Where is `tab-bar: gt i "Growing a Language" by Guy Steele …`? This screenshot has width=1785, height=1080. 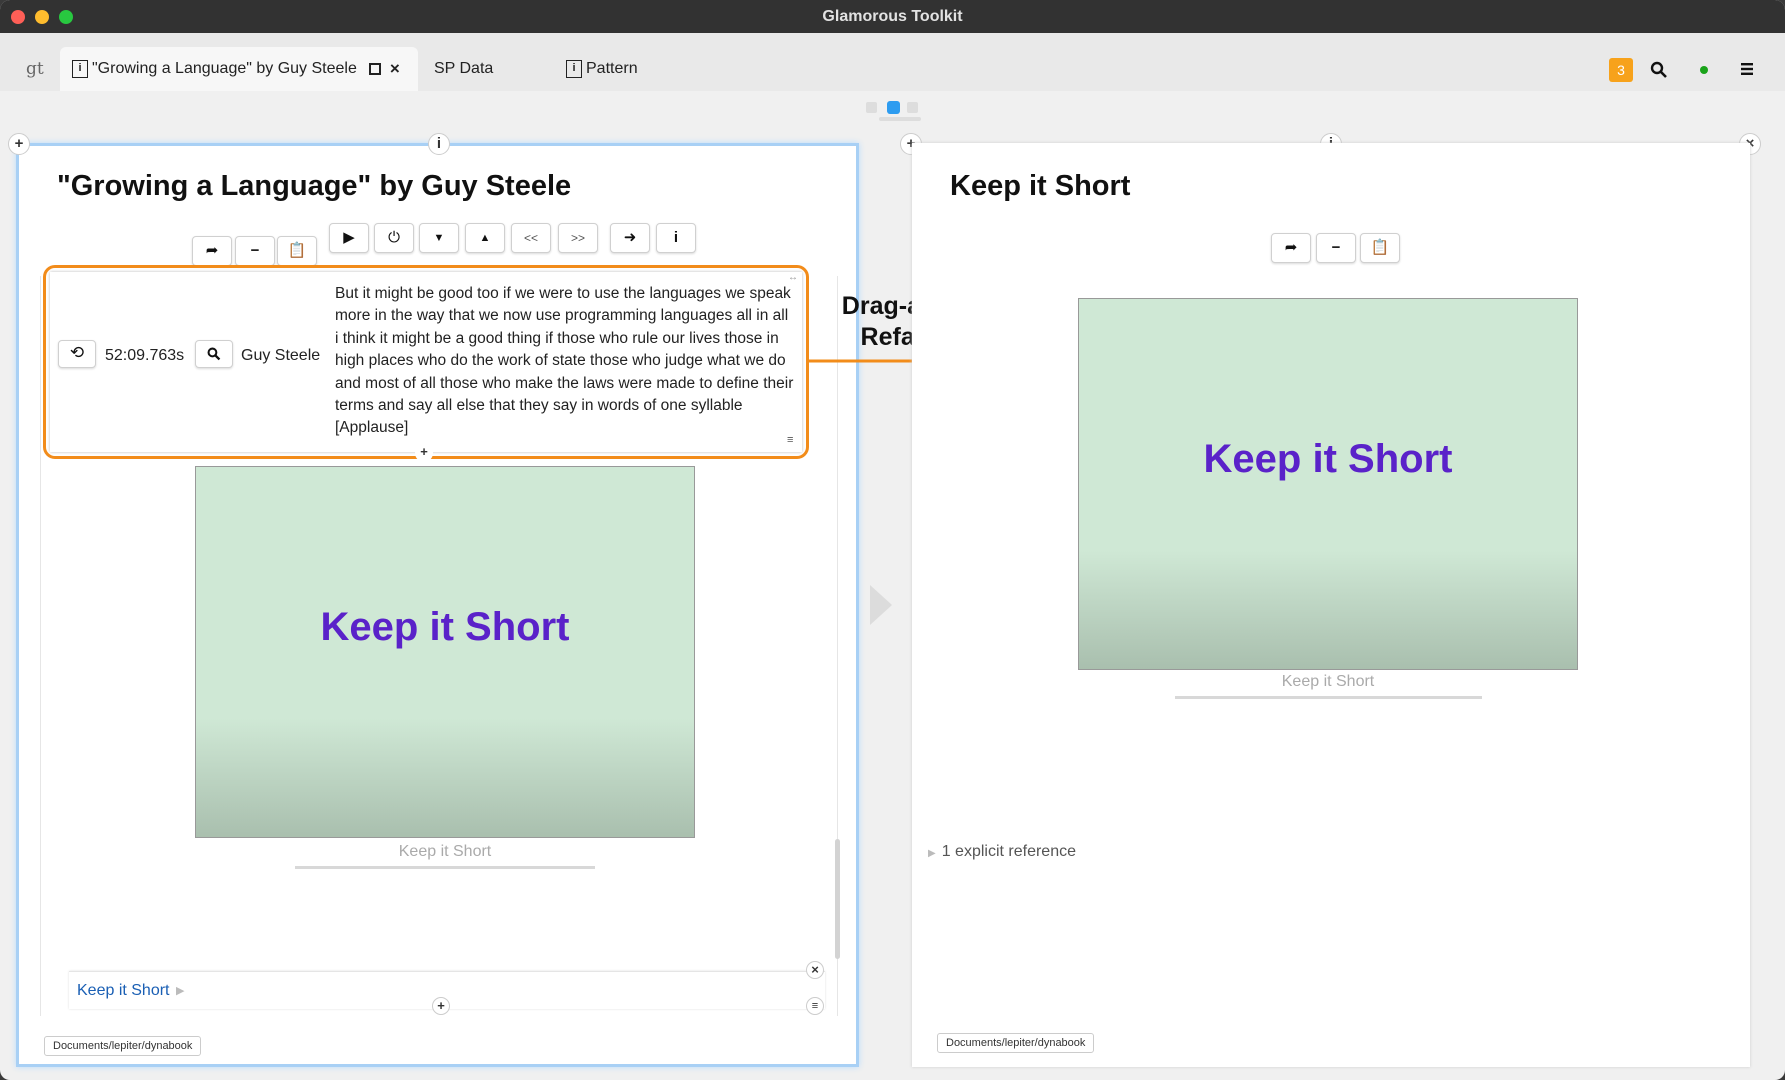
tab-bar: gt i "Growing a Language" by Guy Steele … is located at coordinates (892, 62).